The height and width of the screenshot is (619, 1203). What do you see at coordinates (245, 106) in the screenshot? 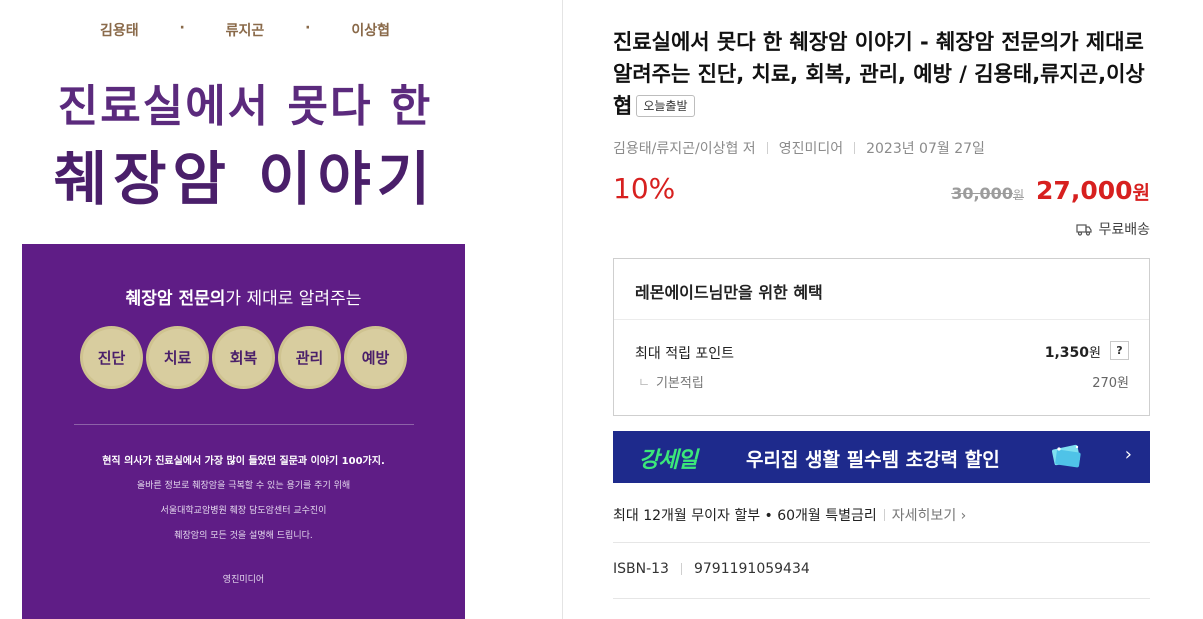
I see `cover-title-line1: 진료실에서 못다 한` at bounding box center [245, 106].